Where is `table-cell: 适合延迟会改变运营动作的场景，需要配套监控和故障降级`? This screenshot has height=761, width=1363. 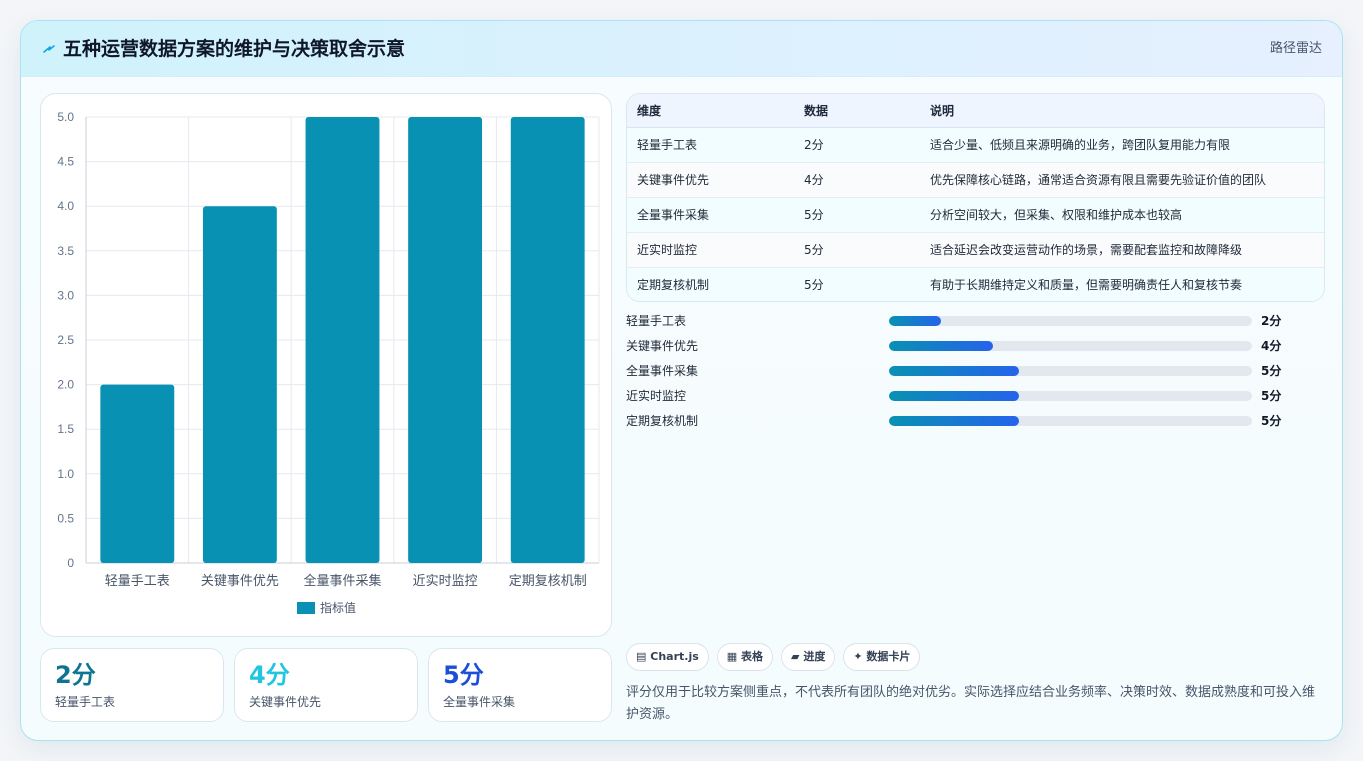 table-cell: 适合延迟会改变运营动作的场景，需要配套监控和故障降级 is located at coordinates (1086, 250).